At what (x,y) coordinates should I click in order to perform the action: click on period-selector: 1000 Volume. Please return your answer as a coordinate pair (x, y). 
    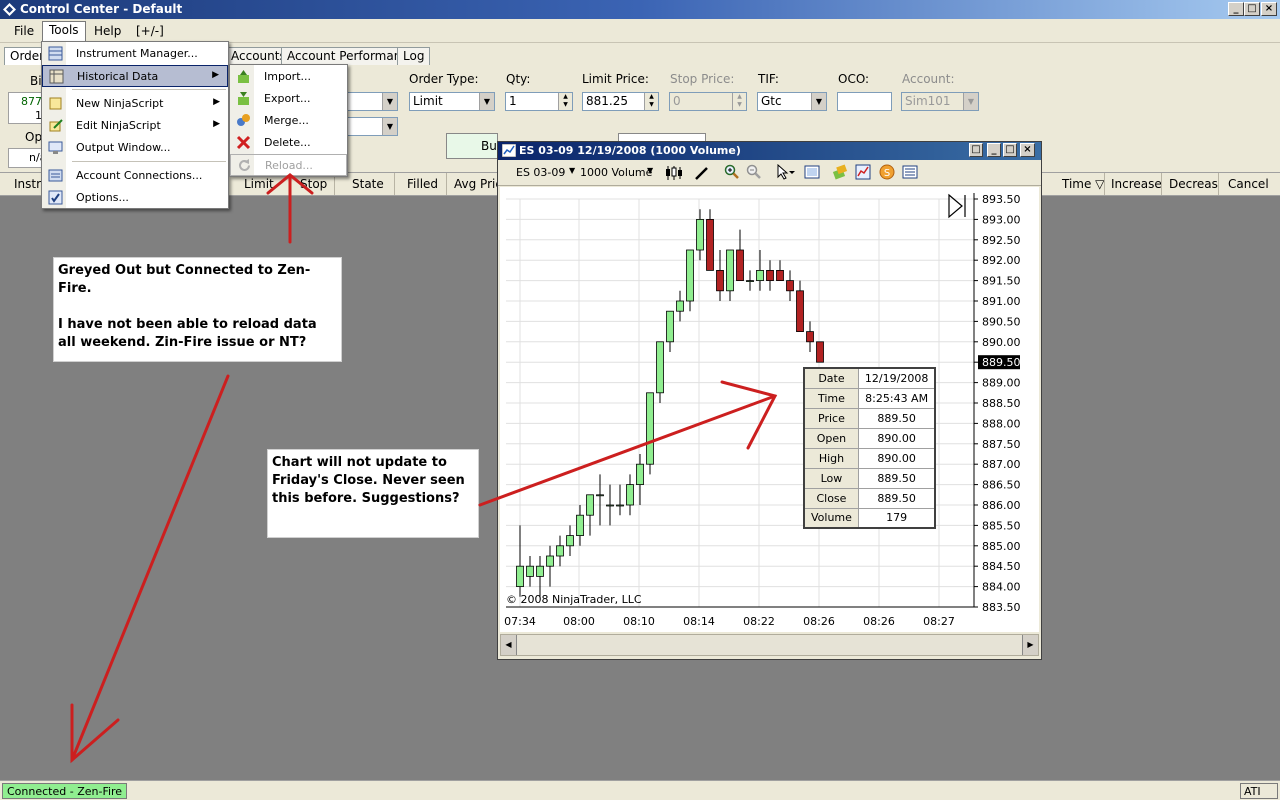
    Looking at the image, I should click on (616, 172).